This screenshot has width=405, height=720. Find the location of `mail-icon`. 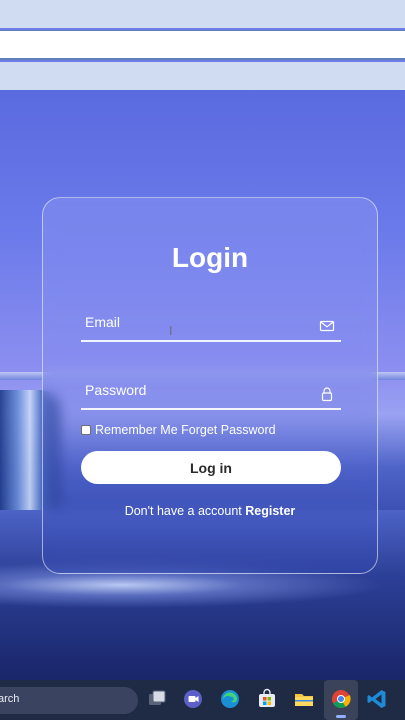

mail-icon is located at coordinates (327, 326).